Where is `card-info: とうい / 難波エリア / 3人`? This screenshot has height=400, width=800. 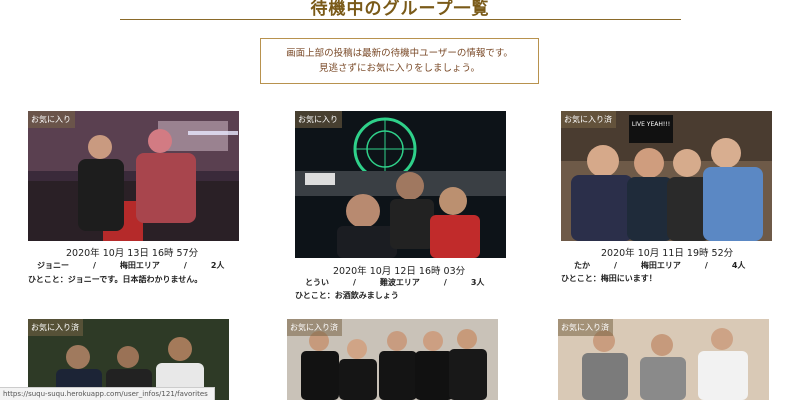 card-info: とうい / 難波エリア / 3人 is located at coordinates (395, 282).